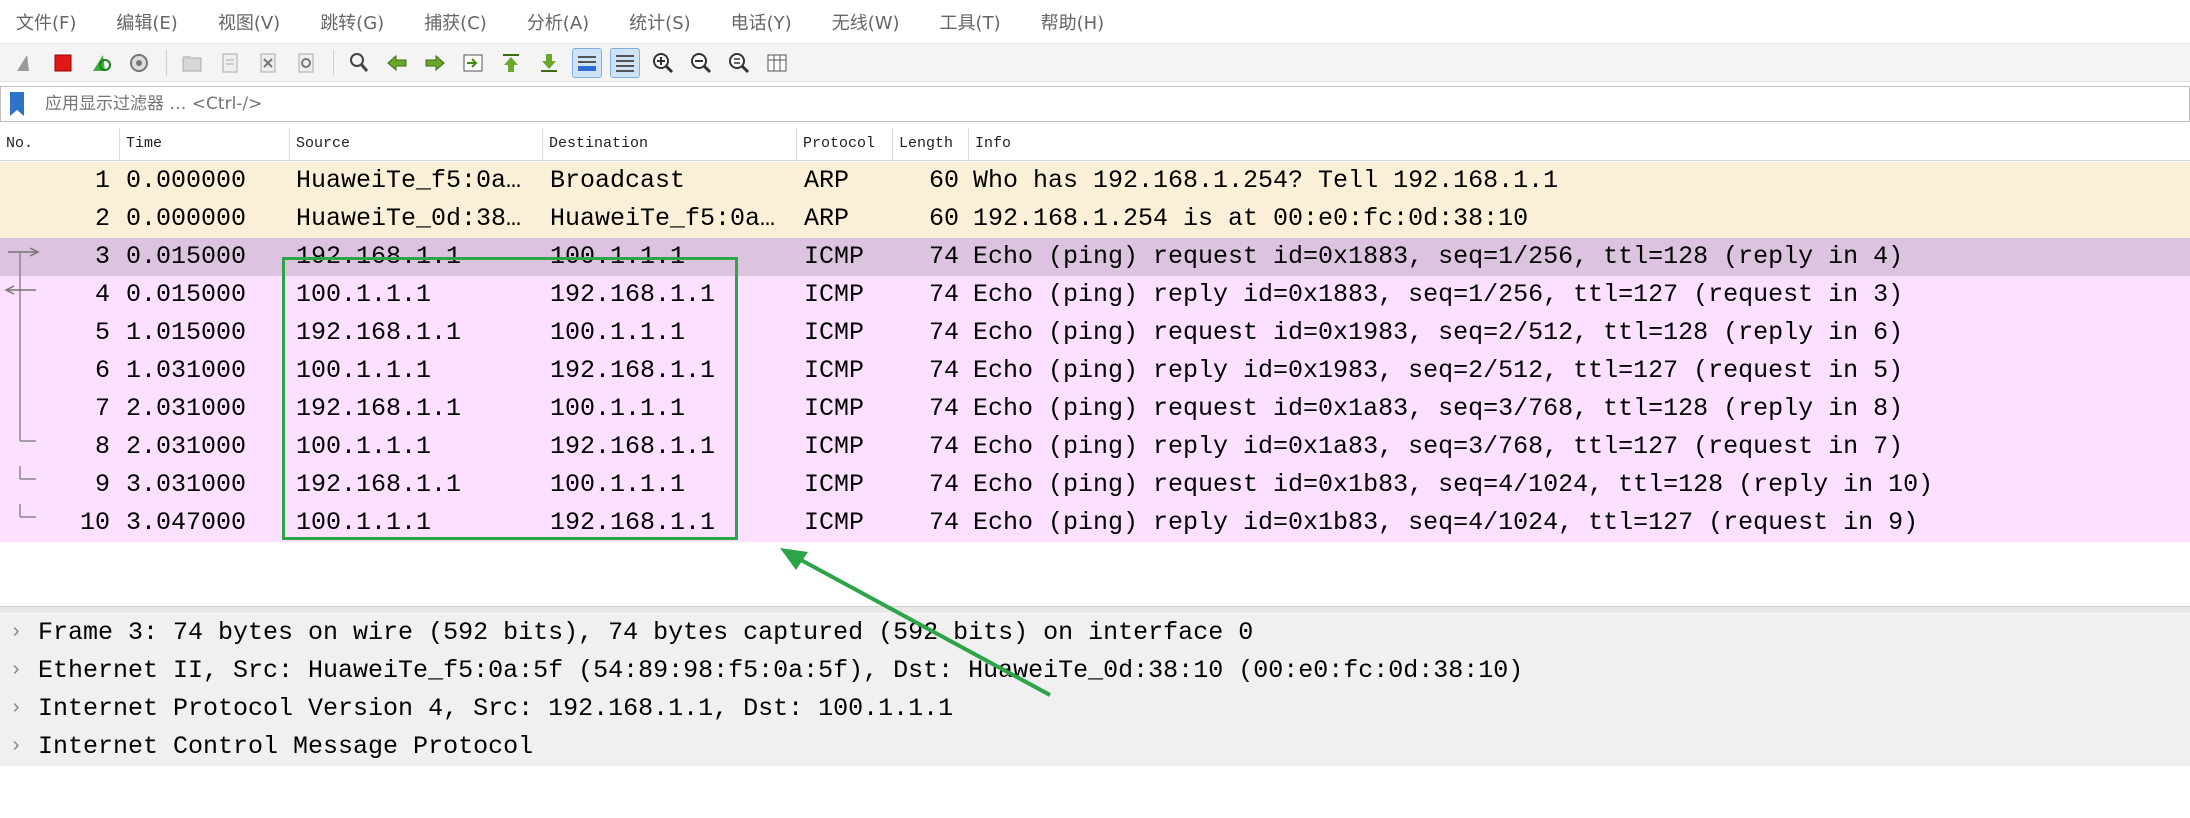 The height and width of the screenshot is (818, 2190). What do you see at coordinates (139, 63) in the screenshot?
I see `capture-options-icon` at bounding box center [139, 63].